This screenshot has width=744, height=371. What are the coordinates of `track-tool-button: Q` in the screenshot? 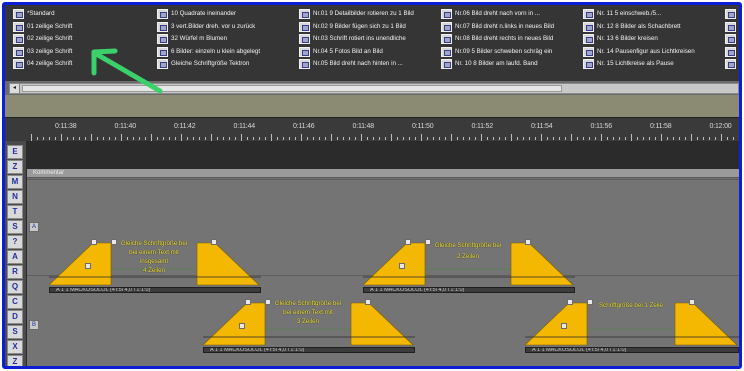 It's located at (15, 287).